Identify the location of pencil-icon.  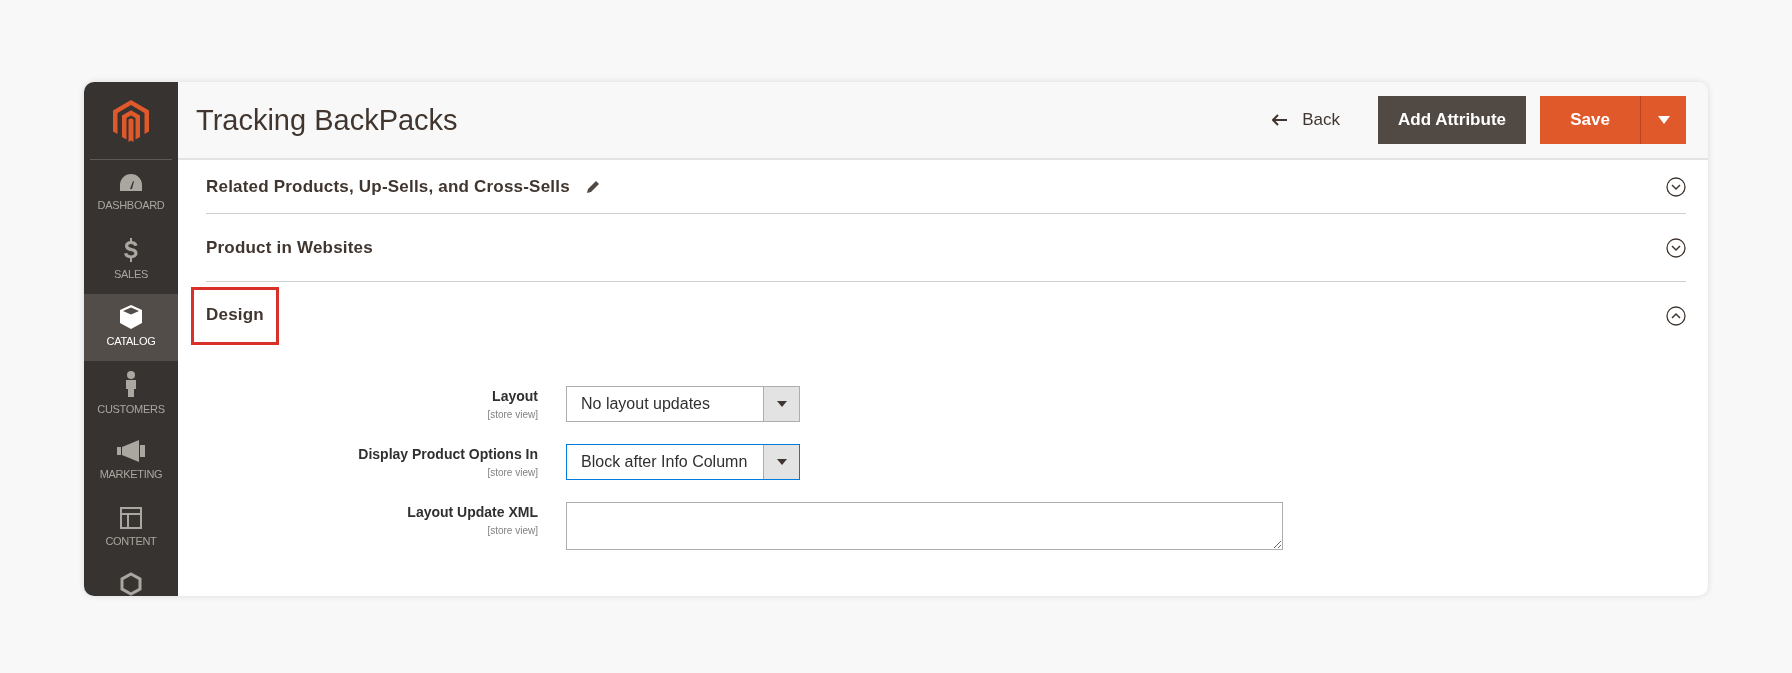
(592, 186).